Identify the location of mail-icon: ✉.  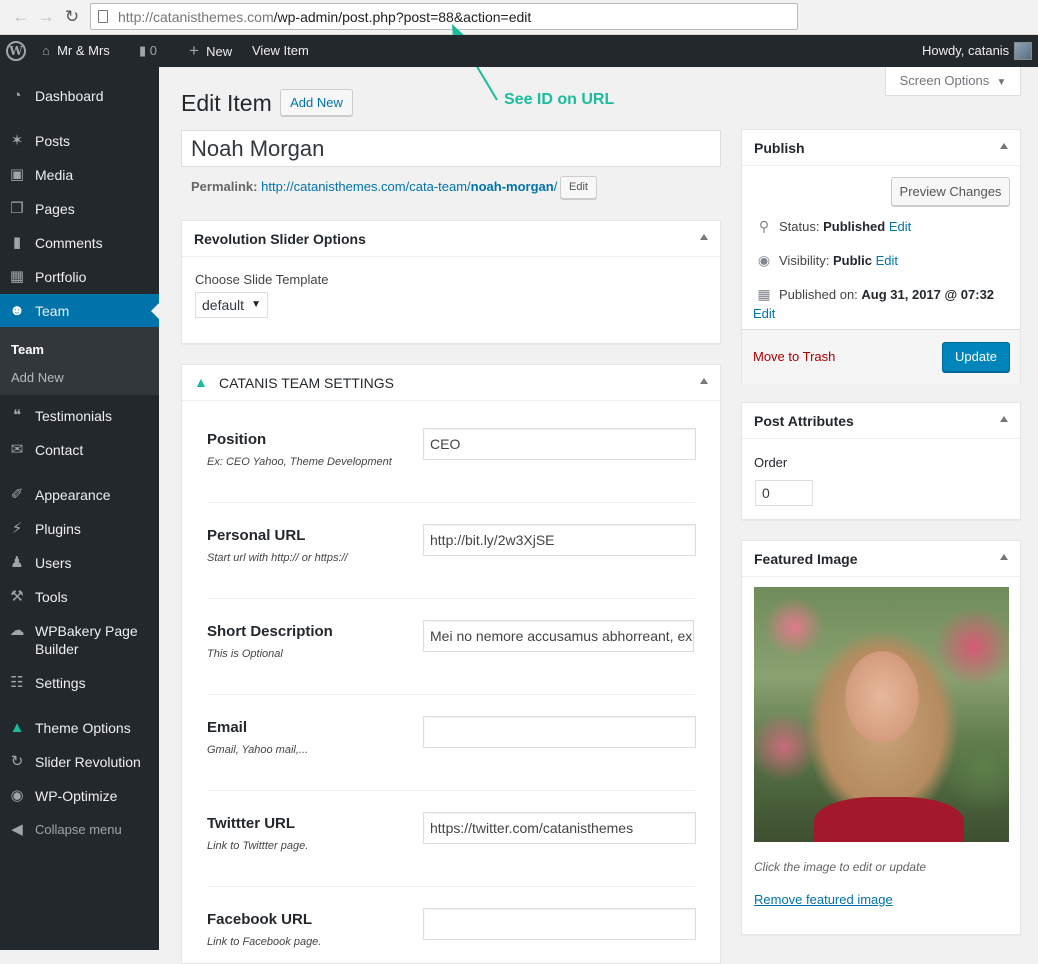
(17, 449).